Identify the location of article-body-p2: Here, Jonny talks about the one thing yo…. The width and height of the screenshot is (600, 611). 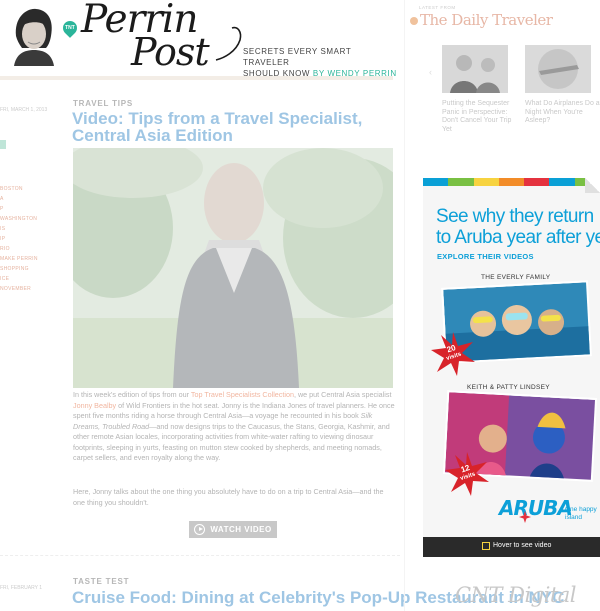
(228, 497).